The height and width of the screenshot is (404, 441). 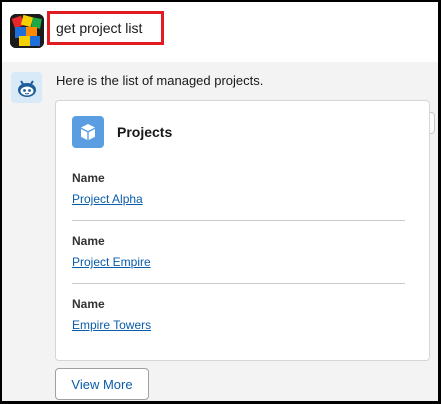 I want to click on cube-icon, so click(x=88, y=132).